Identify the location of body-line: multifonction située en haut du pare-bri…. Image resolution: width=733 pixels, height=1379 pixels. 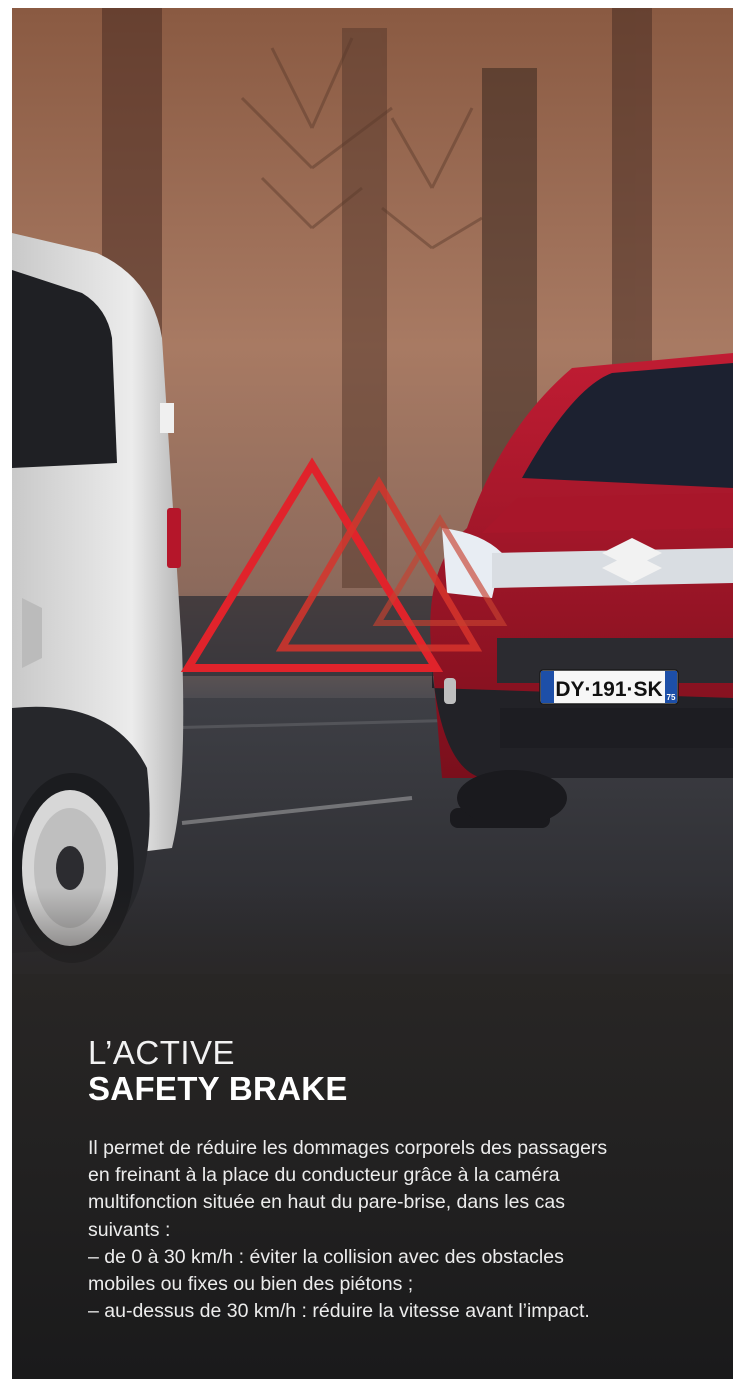
(326, 1202).